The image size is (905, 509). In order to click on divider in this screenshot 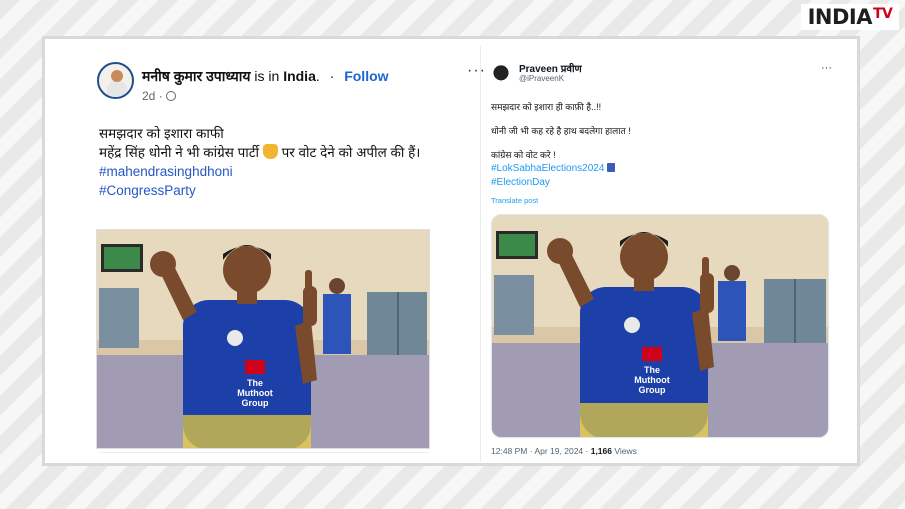, I will do `click(264, 456)`.